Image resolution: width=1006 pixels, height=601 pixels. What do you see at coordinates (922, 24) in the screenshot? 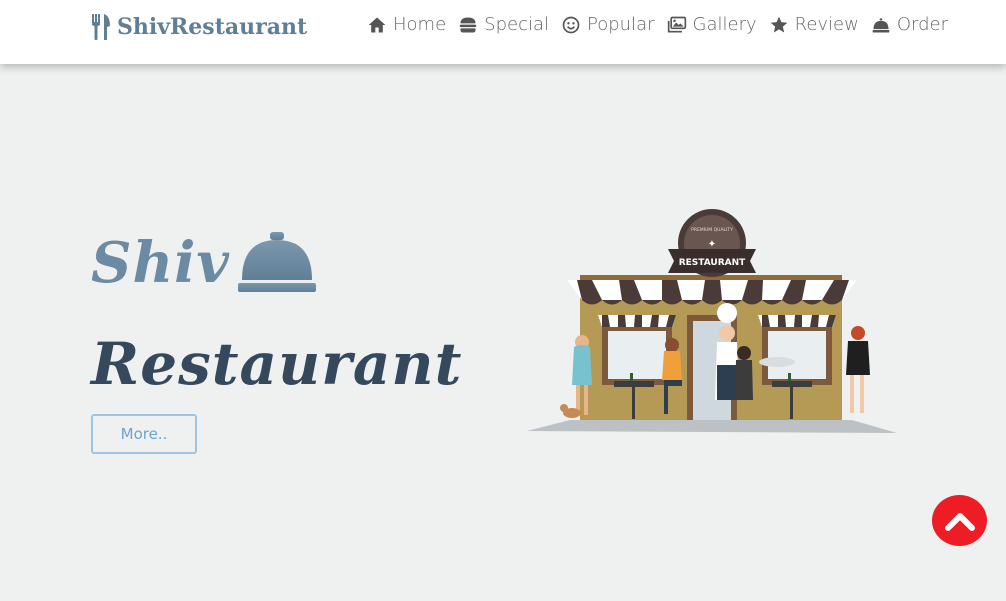
I see `nav-order-label: Order` at bounding box center [922, 24].